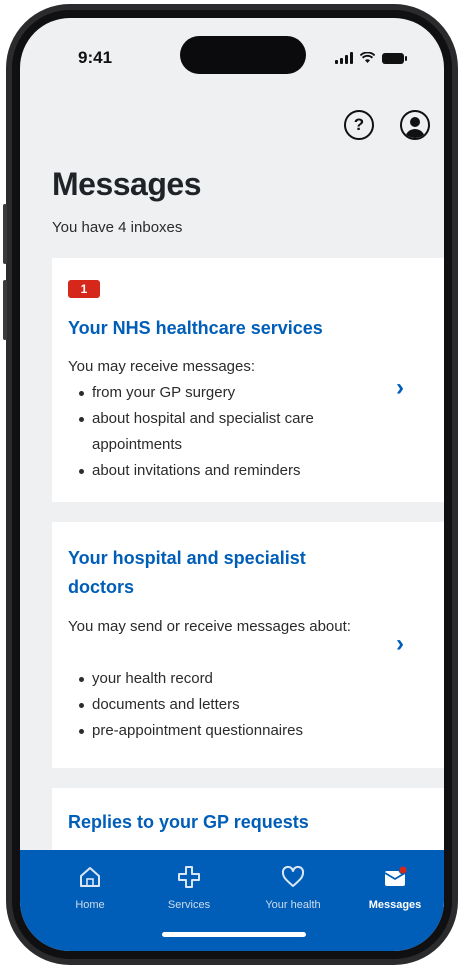  What do you see at coordinates (188, 822) in the screenshot?
I see `card-title: Replies to your GP requests` at bounding box center [188, 822].